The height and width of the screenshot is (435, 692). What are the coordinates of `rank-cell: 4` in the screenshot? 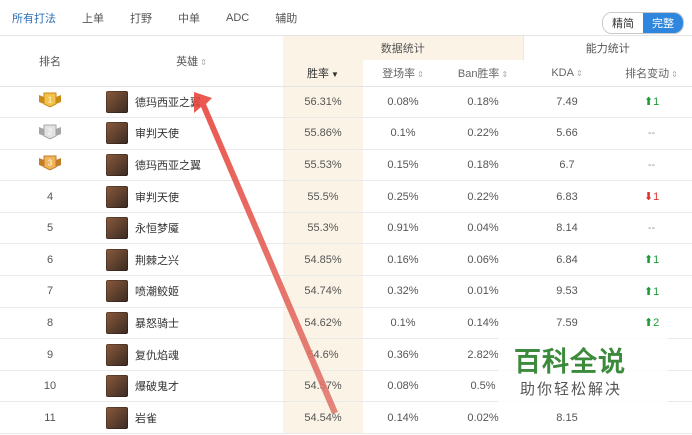 It's located at (50, 196).